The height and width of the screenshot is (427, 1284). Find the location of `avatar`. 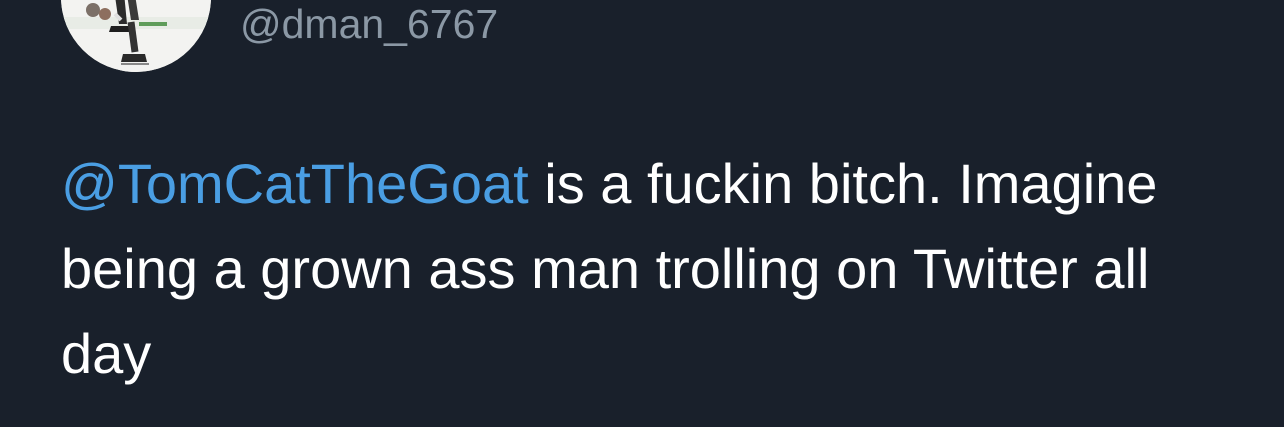

avatar is located at coordinates (136, 36).